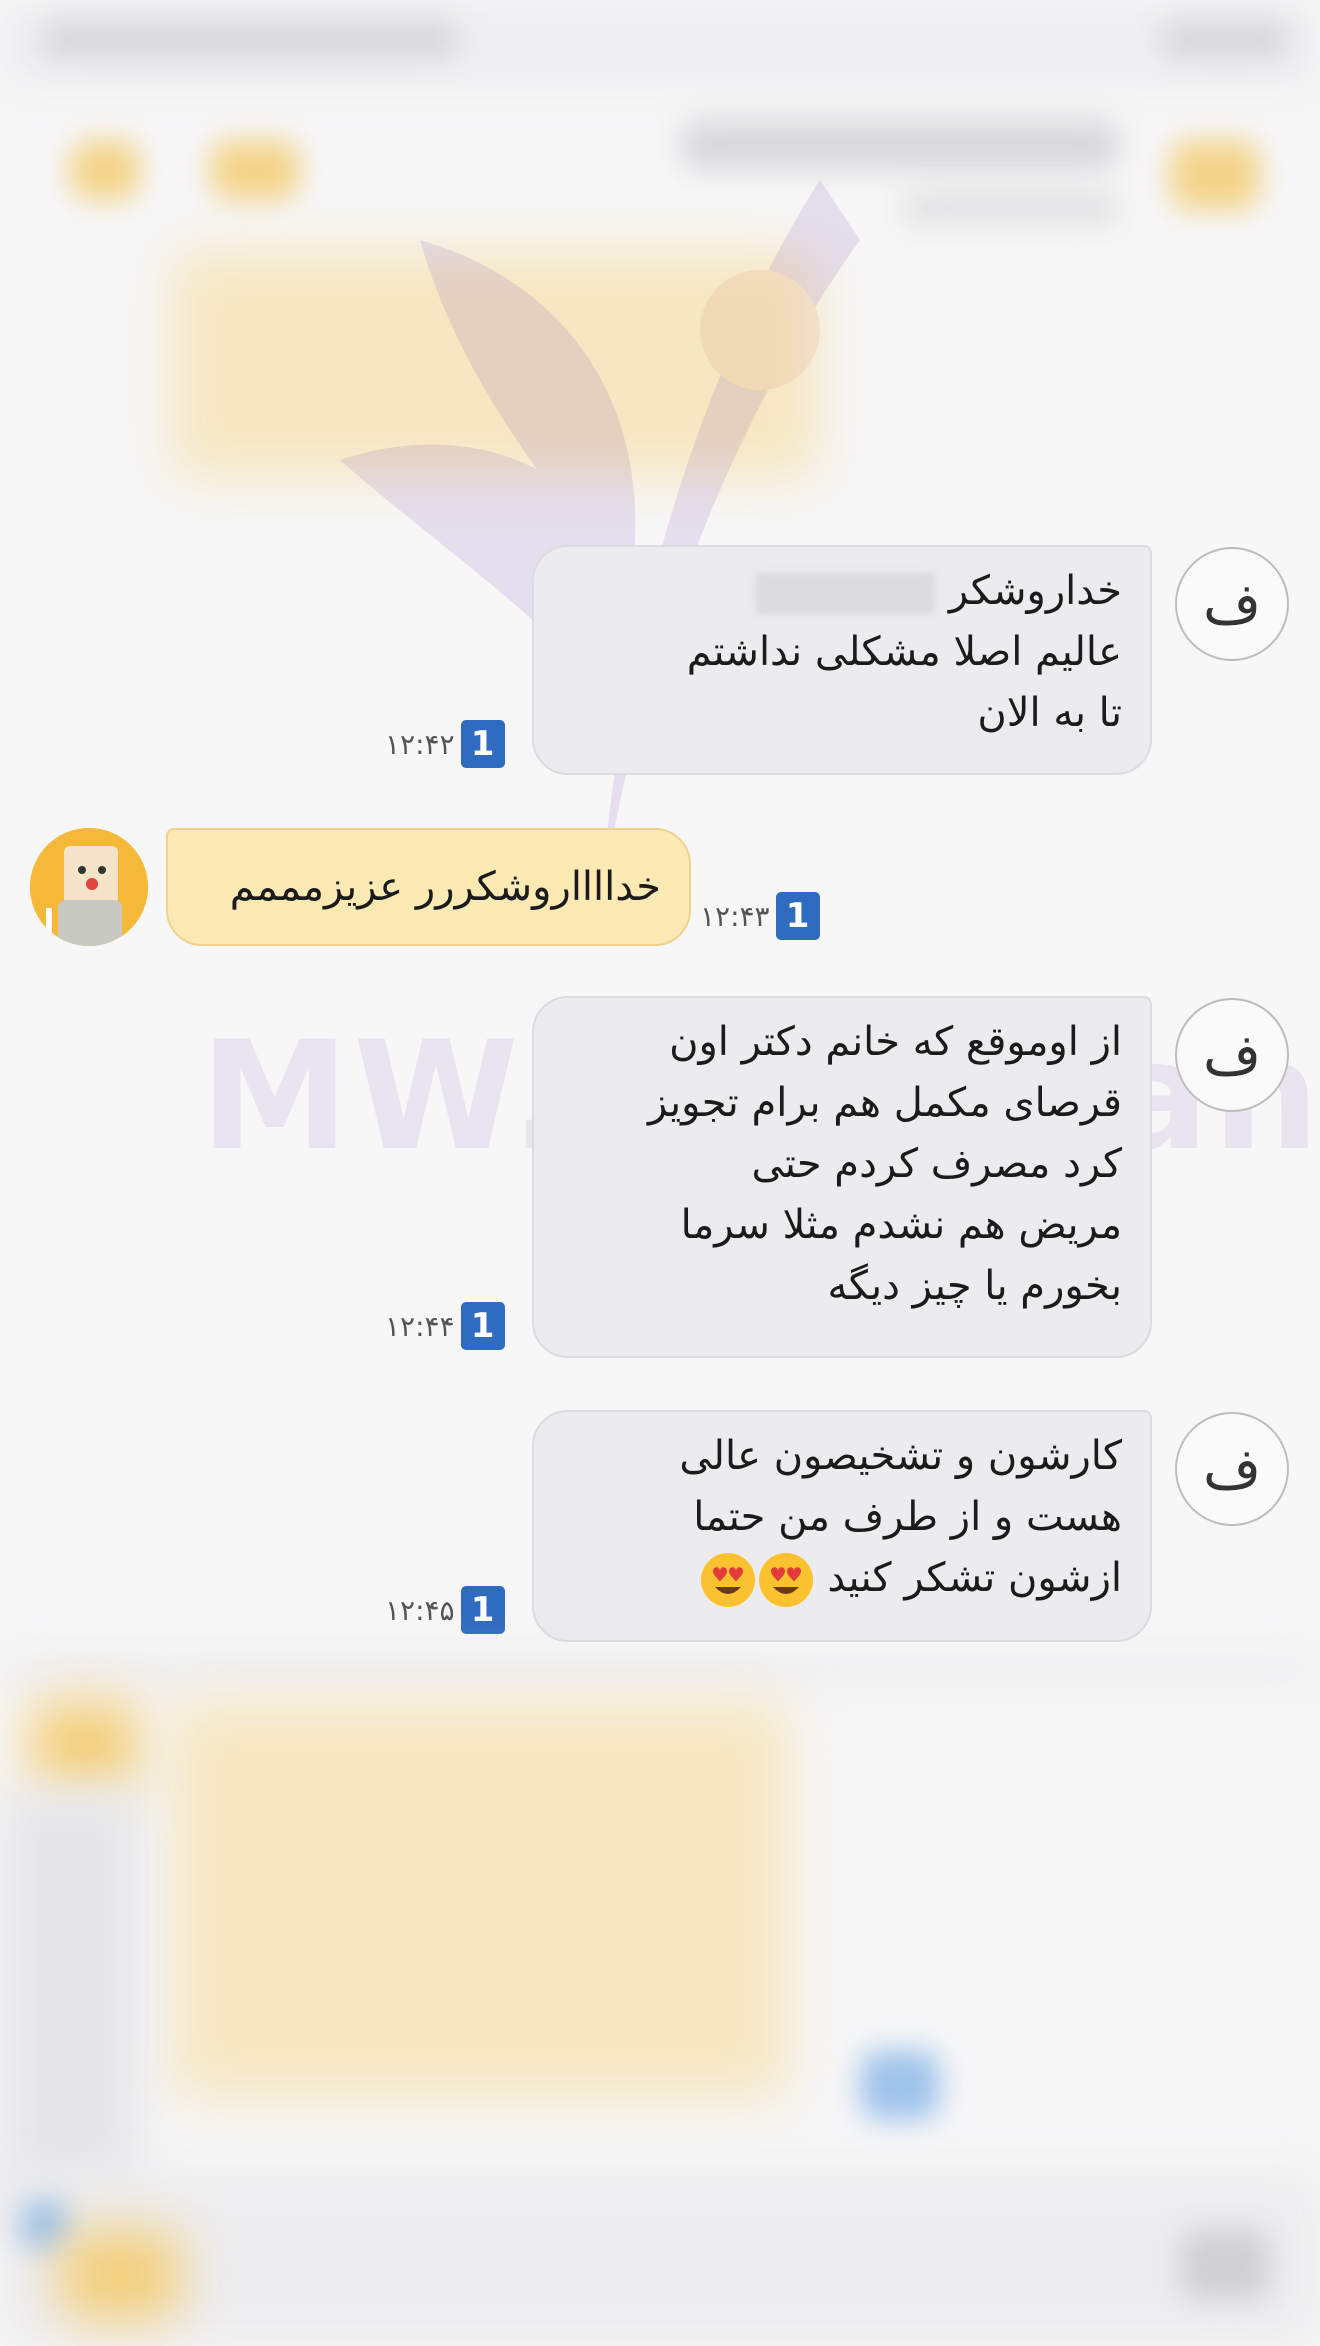 This screenshot has width=1320, height=2346. I want to click on blurred-status-right, so click(1225, 40).